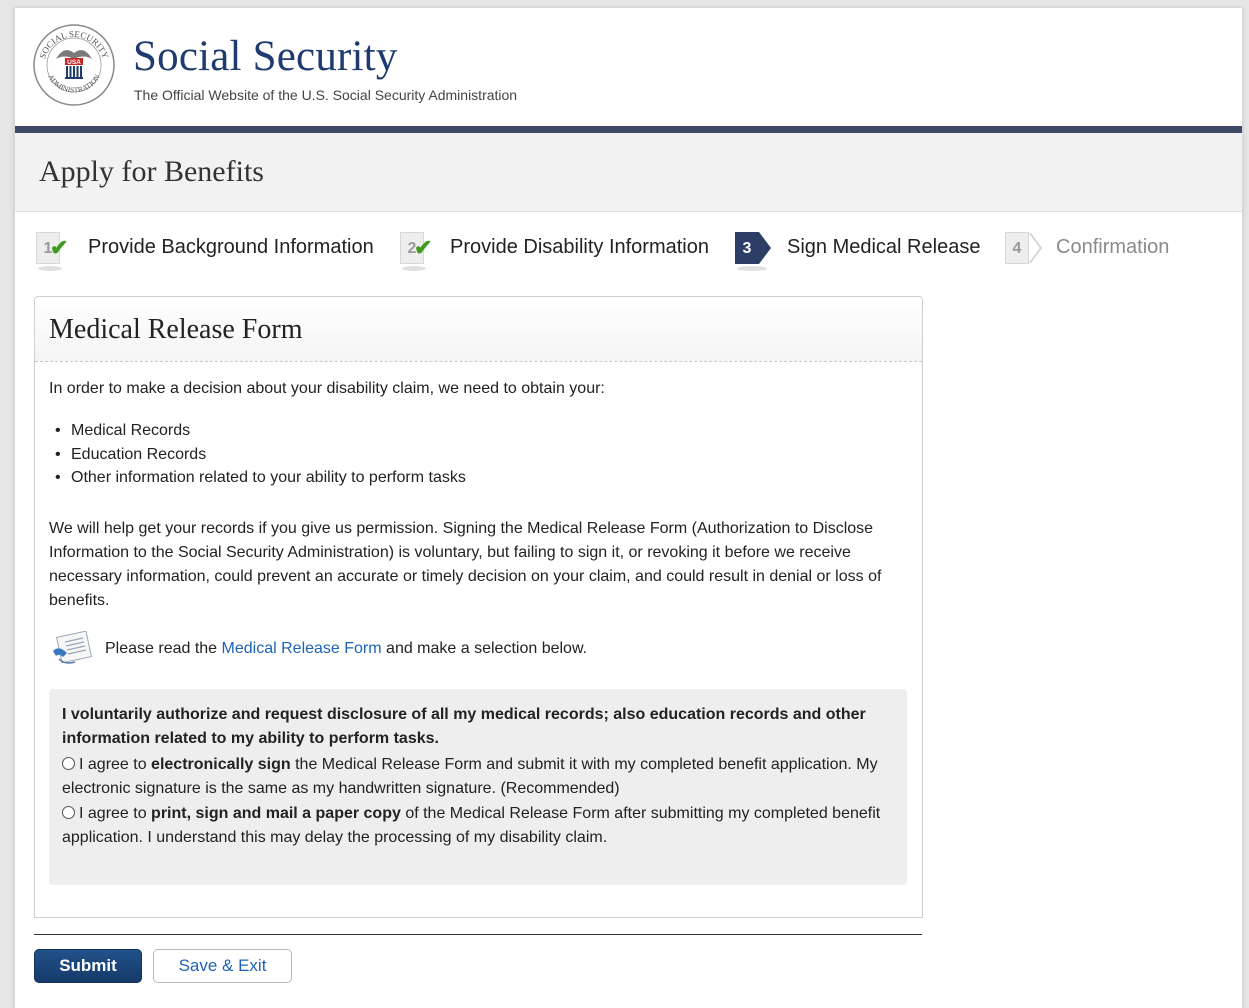  What do you see at coordinates (115, 764) in the screenshot?
I see `option1-pre: I agree to` at bounding box center [115, 764].